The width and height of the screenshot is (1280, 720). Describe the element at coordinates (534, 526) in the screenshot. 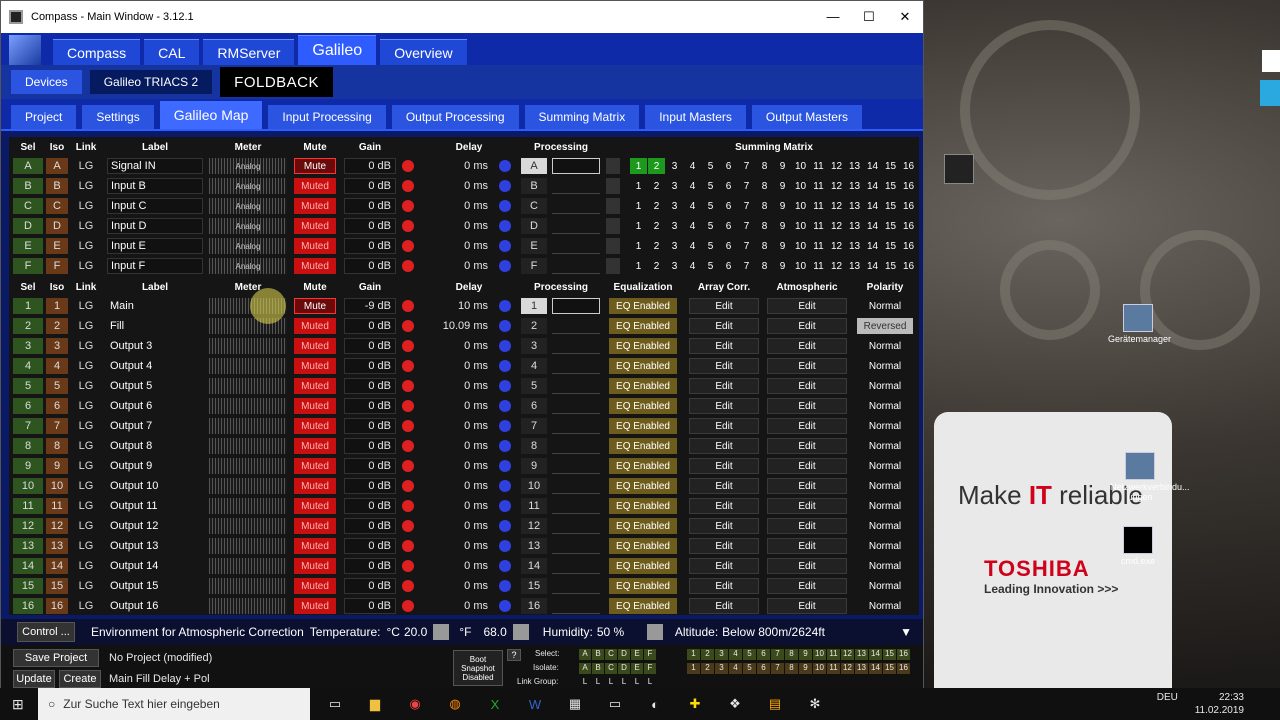

I see `processing-button: 12` at that location.